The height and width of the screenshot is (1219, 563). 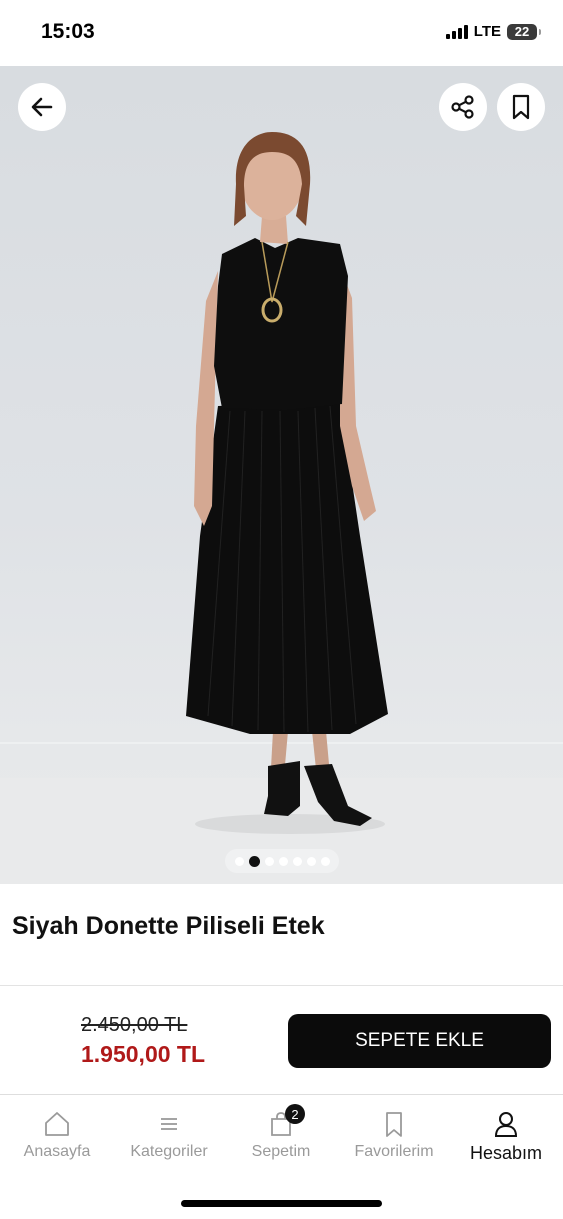 I want to click on product-title: Siyah Donette Piliseli Etek, so click(x=168, y=926).